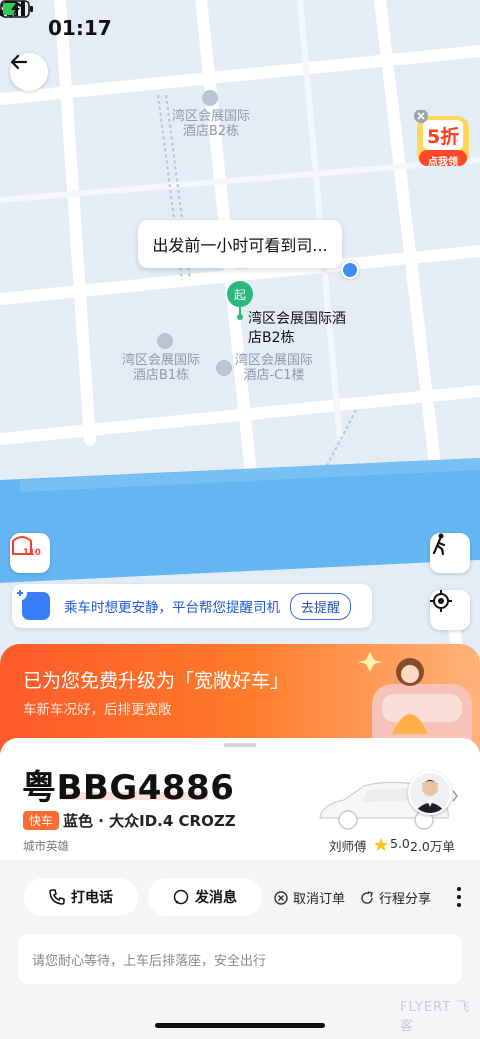 The height and width of the screenshot is (1039, 480). What do you see at coordinates (128, 788) in the screenshot?
I see `license-plate: 粤BBG4886` at bounding box center [128, 788].